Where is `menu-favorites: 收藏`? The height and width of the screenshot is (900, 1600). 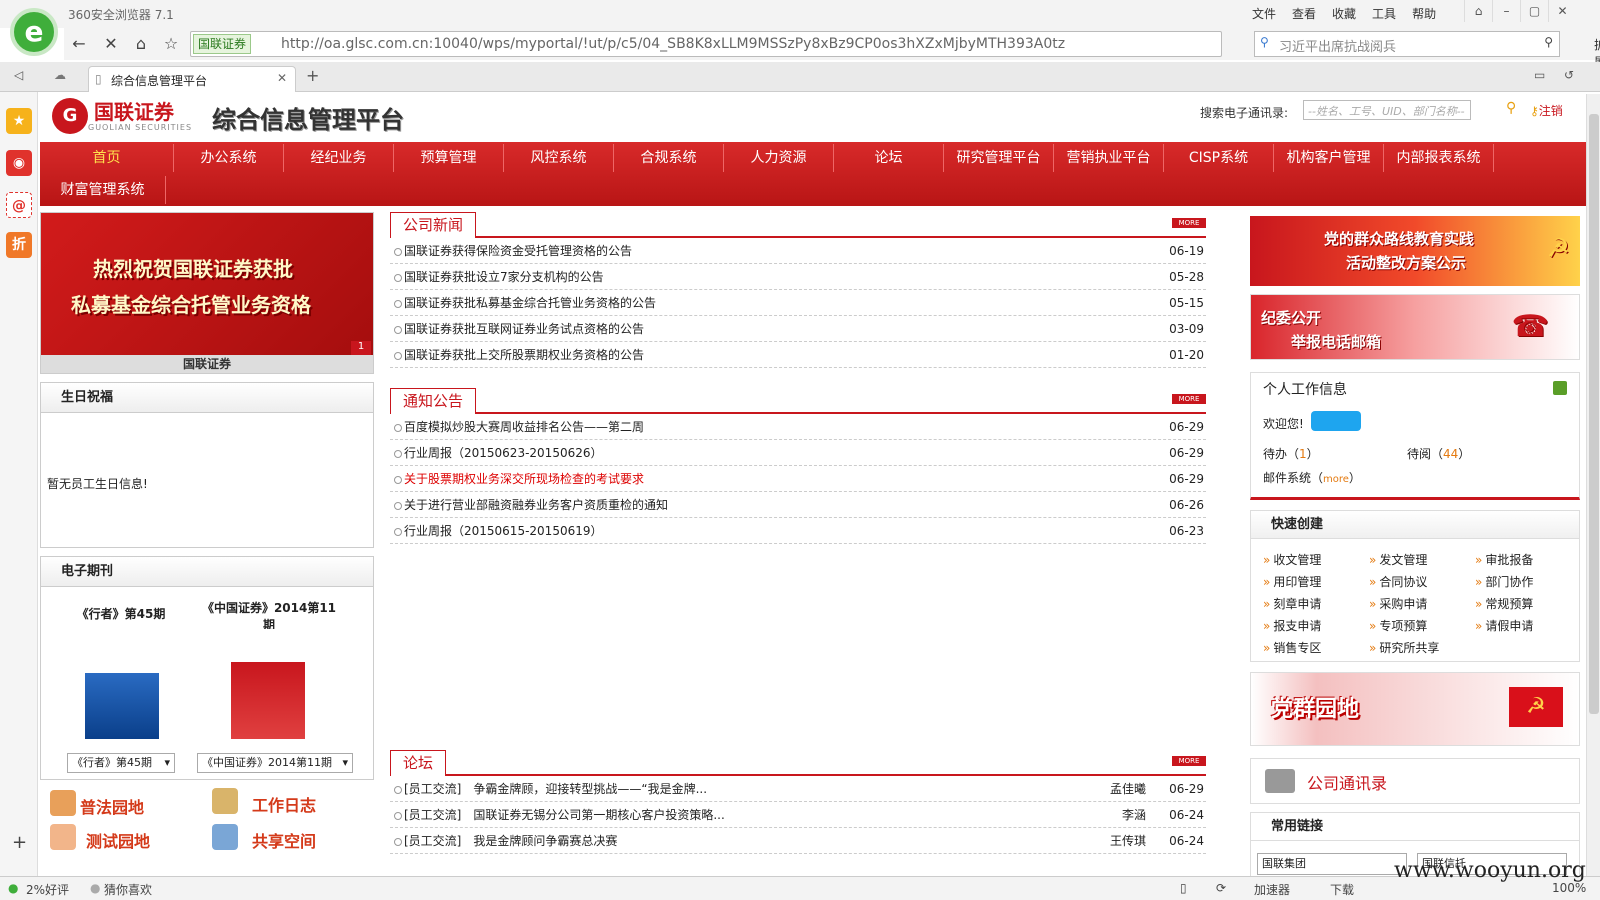
menu-favorites: 收藏 is located at coordinates (1344, 13).